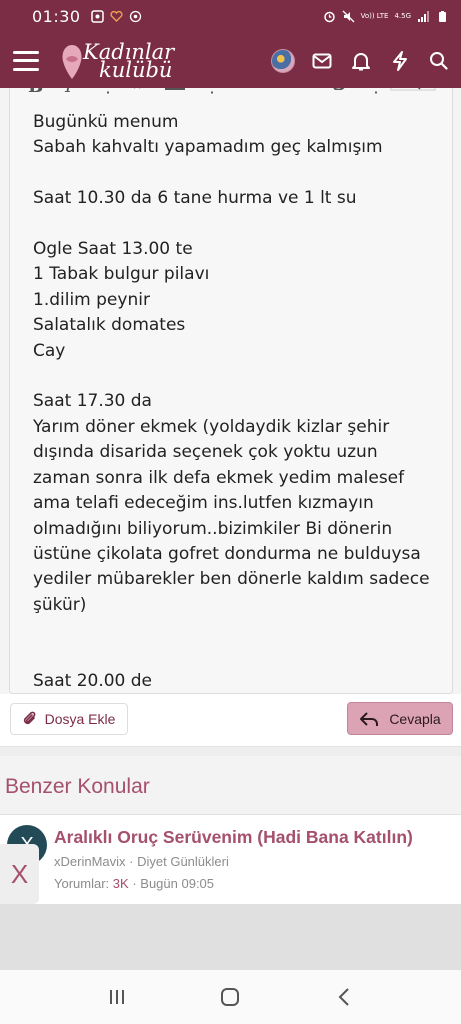  I want to click on bold-icon: B, so click(35, 92).